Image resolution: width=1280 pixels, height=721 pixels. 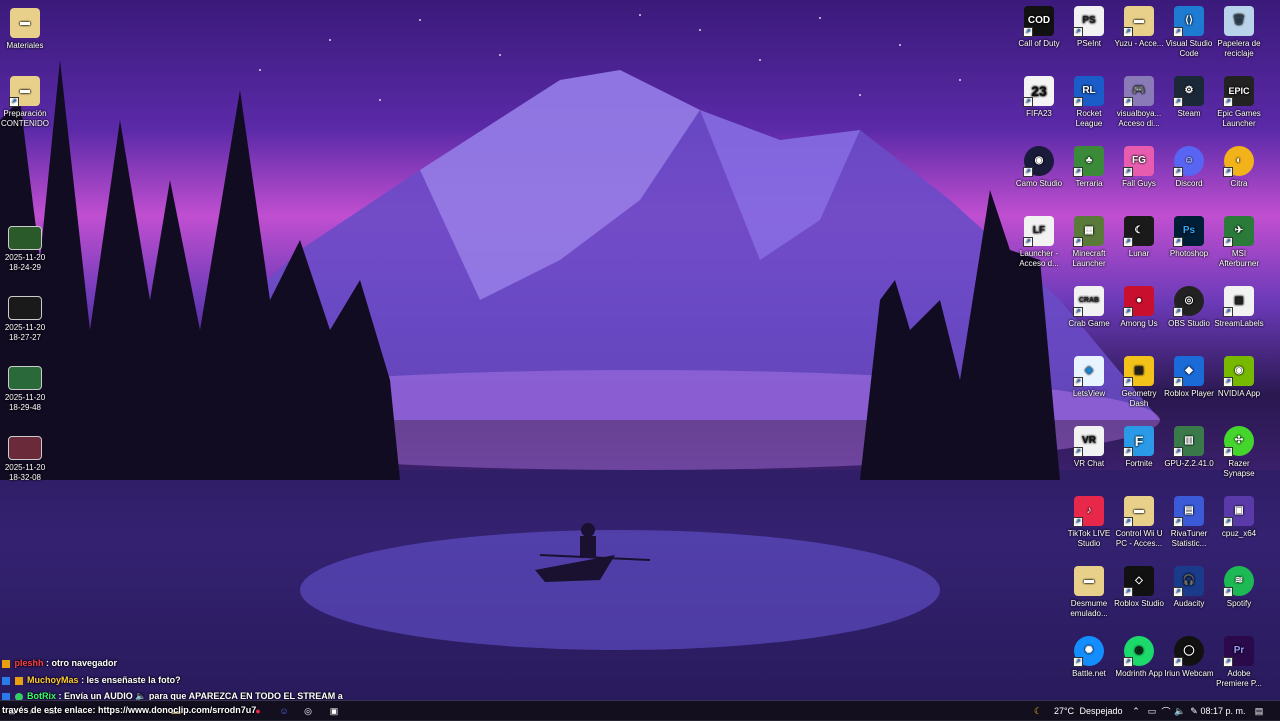 I want to click on chat-text: : otro navegador, so click(x=82, y=663).